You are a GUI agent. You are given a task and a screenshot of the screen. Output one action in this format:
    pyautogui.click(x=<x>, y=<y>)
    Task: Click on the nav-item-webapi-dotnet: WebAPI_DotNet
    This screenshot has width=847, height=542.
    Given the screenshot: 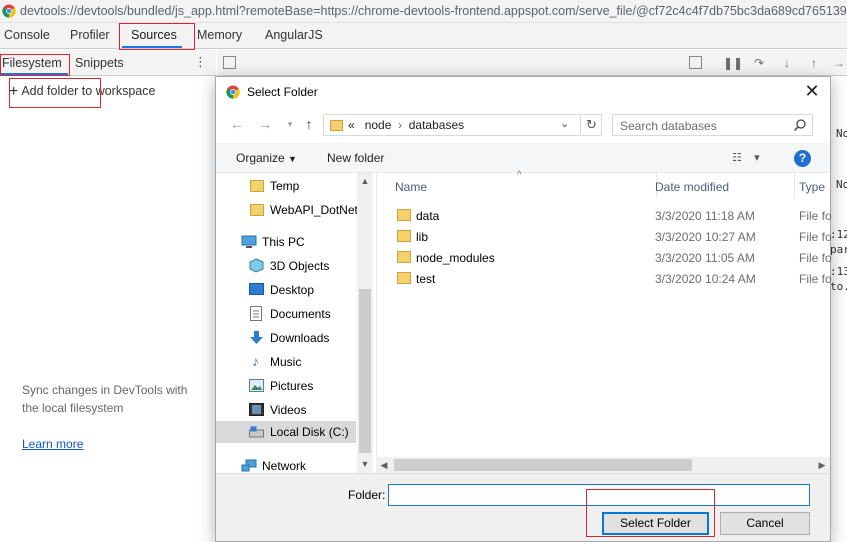 What is the action you would take?
    pyautogui.click(x=287, y=210)
    